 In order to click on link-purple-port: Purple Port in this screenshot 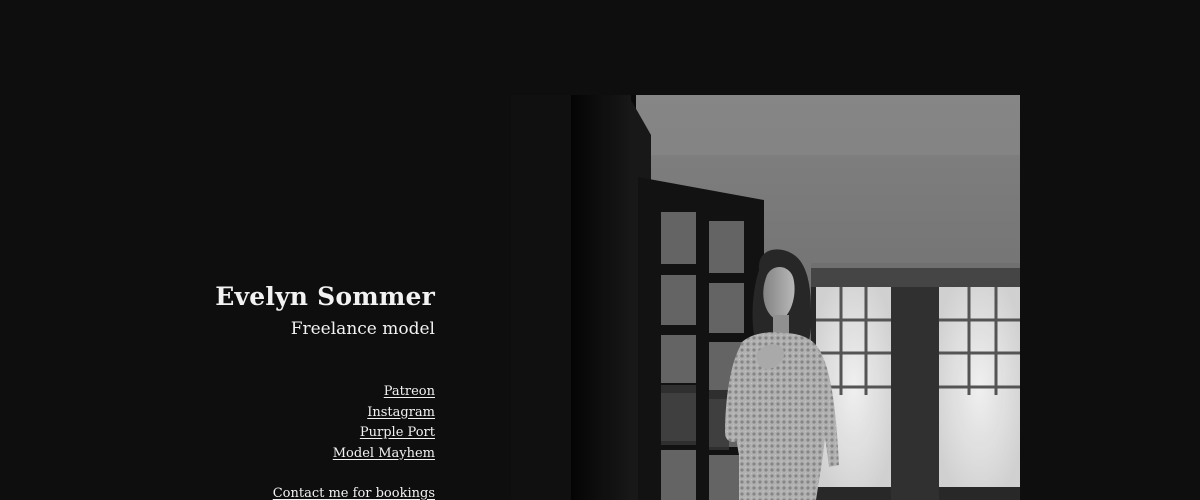, I will do `click(275, 433)`.